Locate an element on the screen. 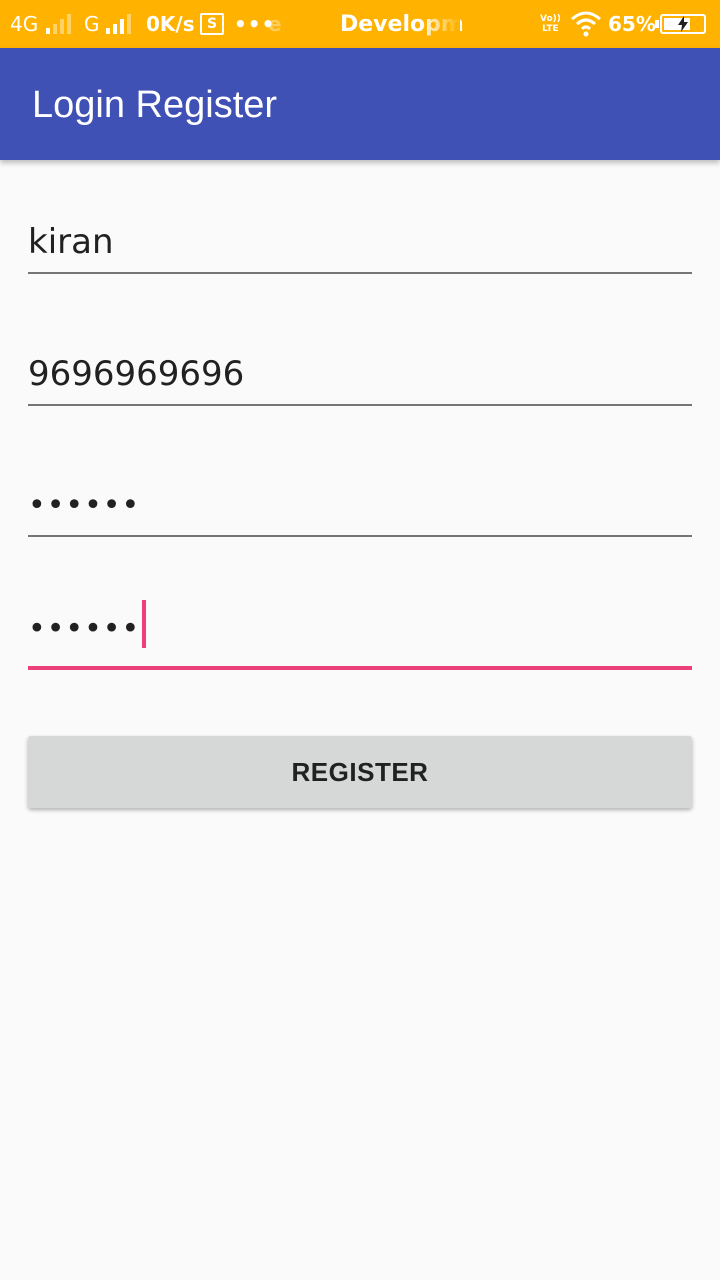 Image resolution: width=720 pixels, height=1280 pixels. app-bar: Login Register is located at coordinates (360, 104).